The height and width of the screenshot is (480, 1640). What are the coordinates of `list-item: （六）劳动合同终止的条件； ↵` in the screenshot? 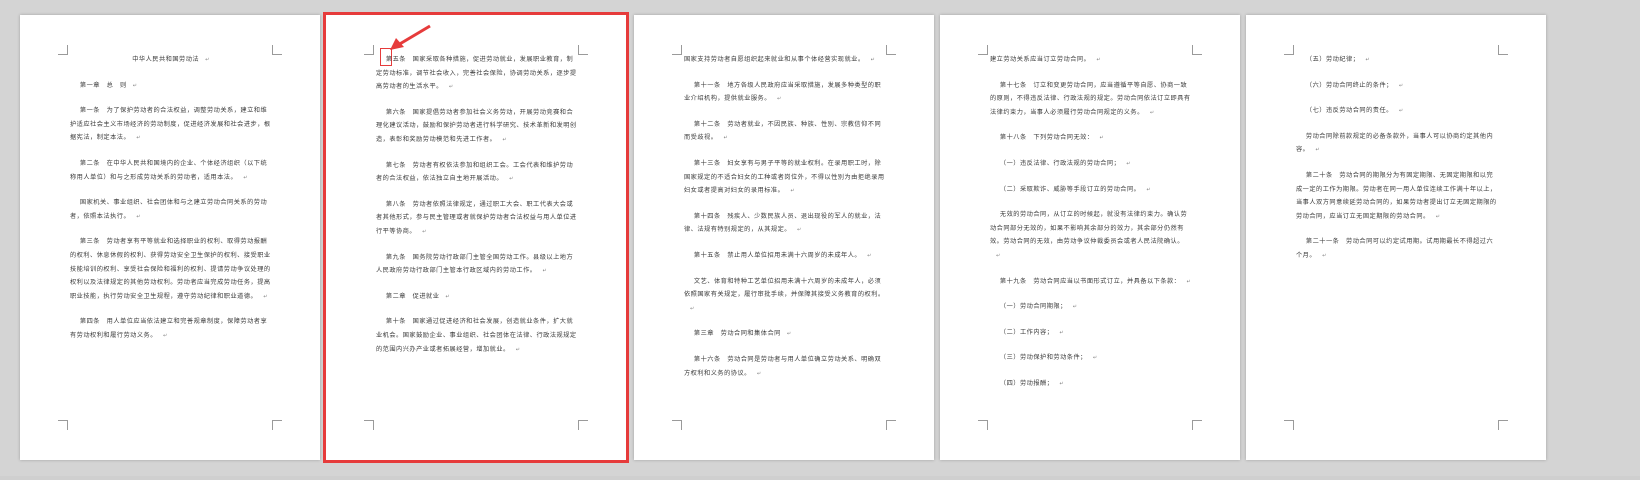 It's located at (1354, 85).